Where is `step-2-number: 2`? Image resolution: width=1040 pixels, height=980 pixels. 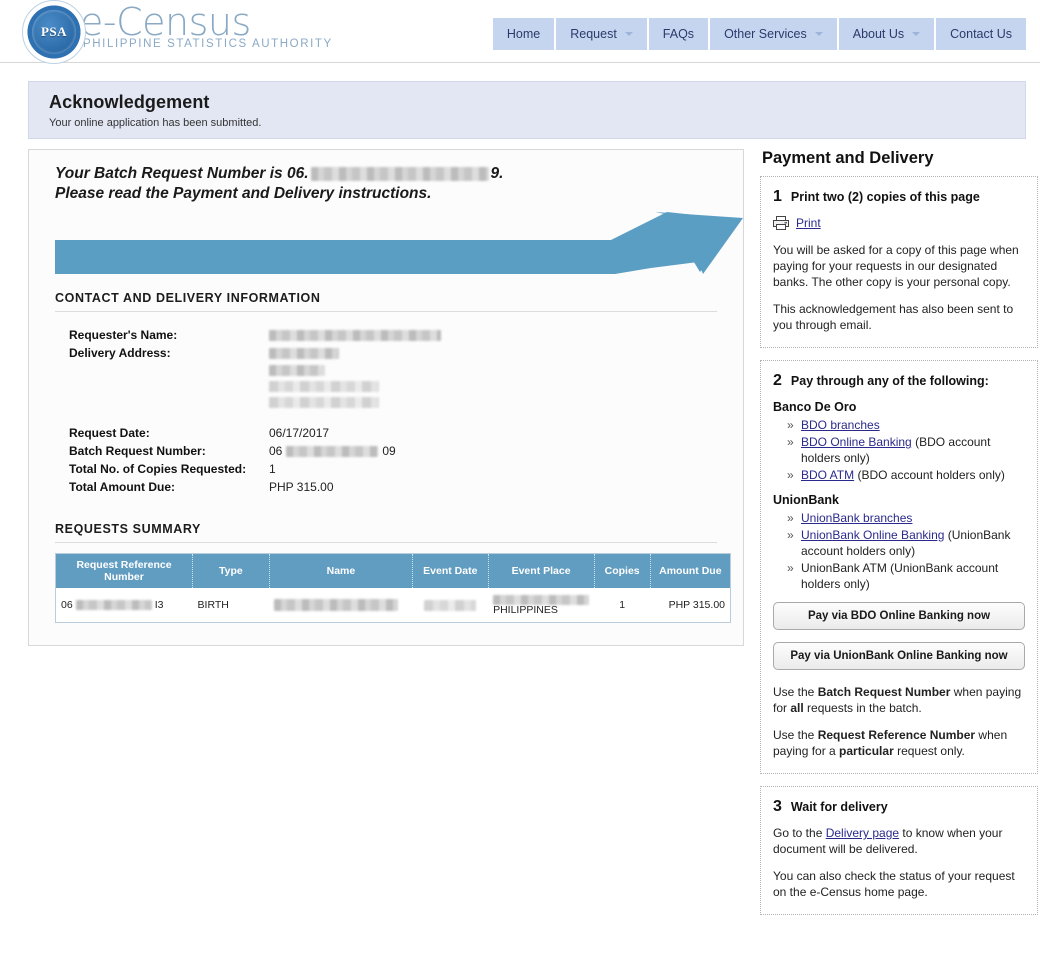 step-2-number: 2 is located at coordinates (777, 380).